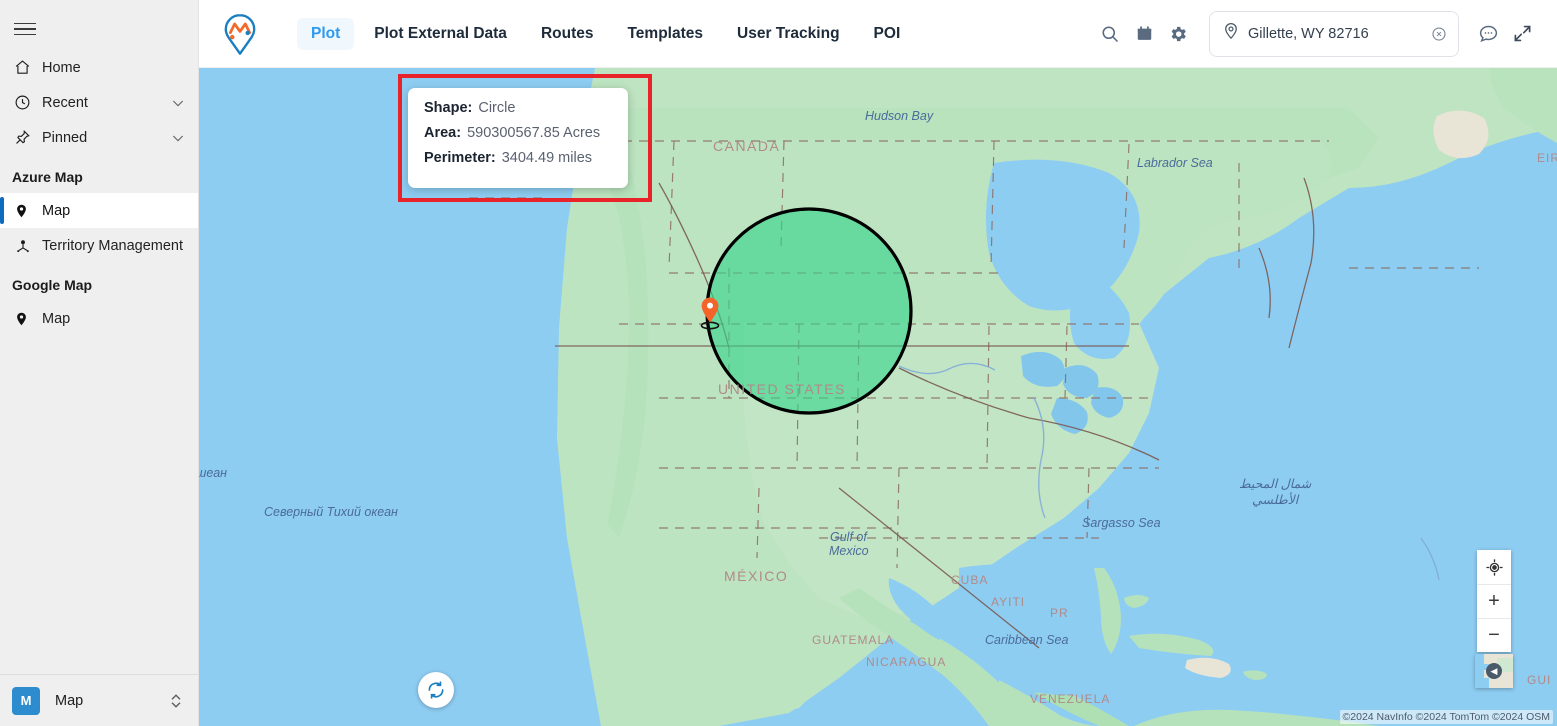  I want to click on sidebar-group-title-azure: Azure Map, so click(47, 177).